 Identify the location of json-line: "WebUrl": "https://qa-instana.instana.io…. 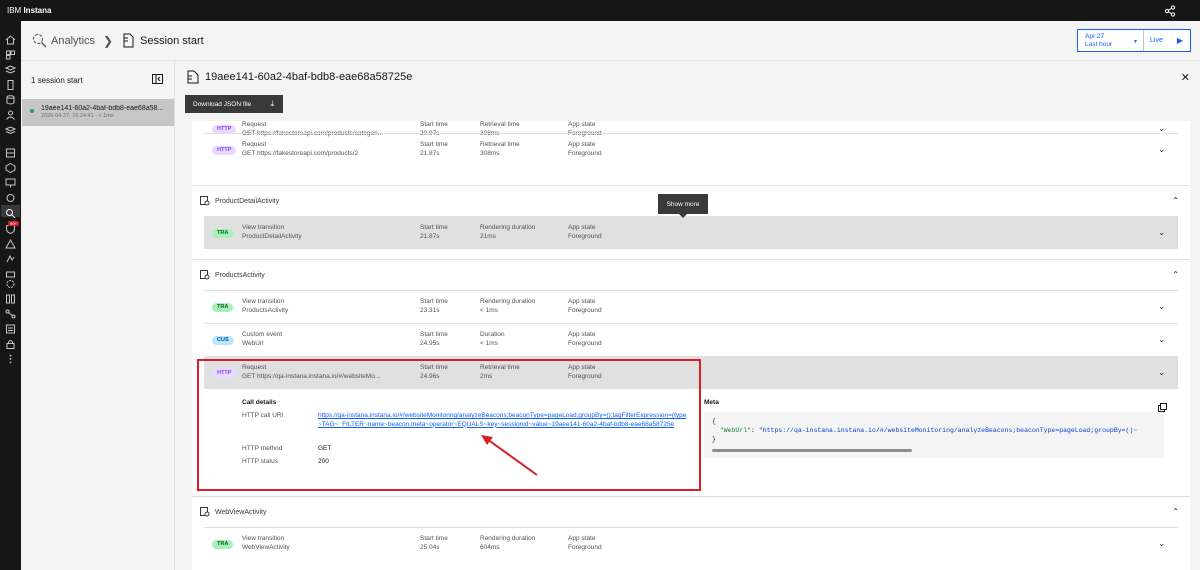
(938, 430).